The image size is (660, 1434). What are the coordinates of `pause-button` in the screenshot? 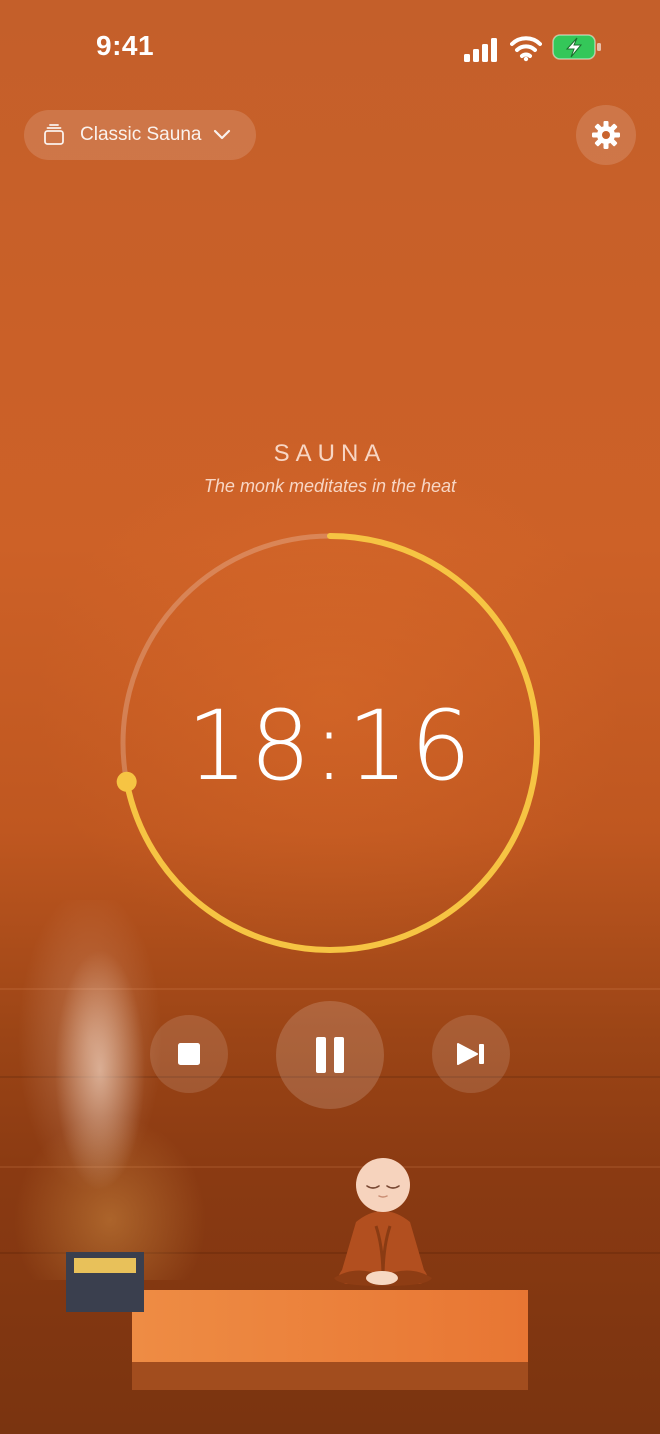 It's located at (330, 1055).